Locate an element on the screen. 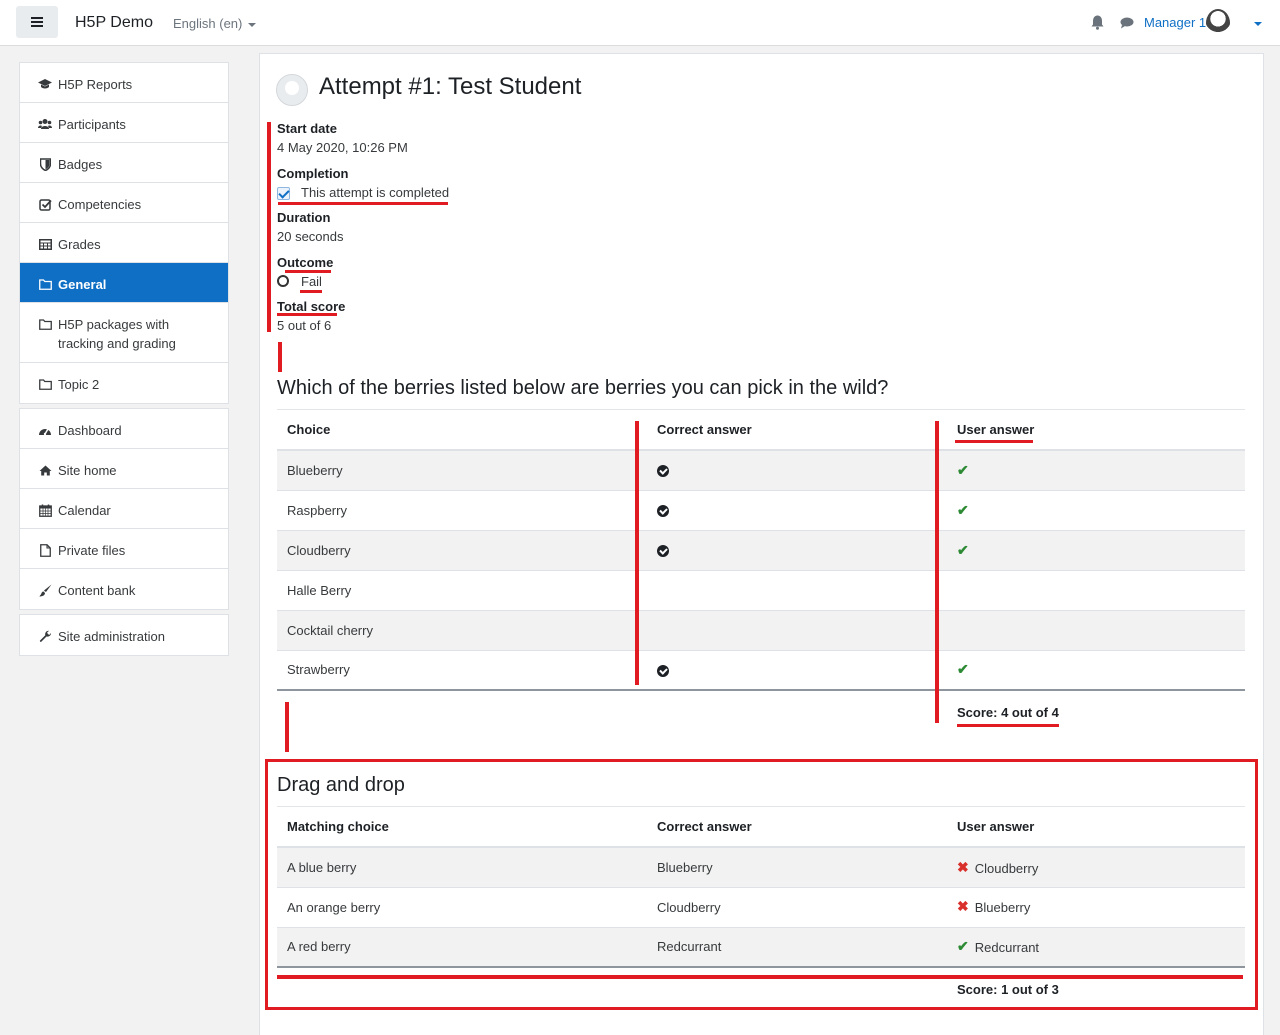 Image resolution: width=1280 pixels, height=1035 pixels. sidebar-item-content-bank: Content bank is located at coordinates (124, 589).